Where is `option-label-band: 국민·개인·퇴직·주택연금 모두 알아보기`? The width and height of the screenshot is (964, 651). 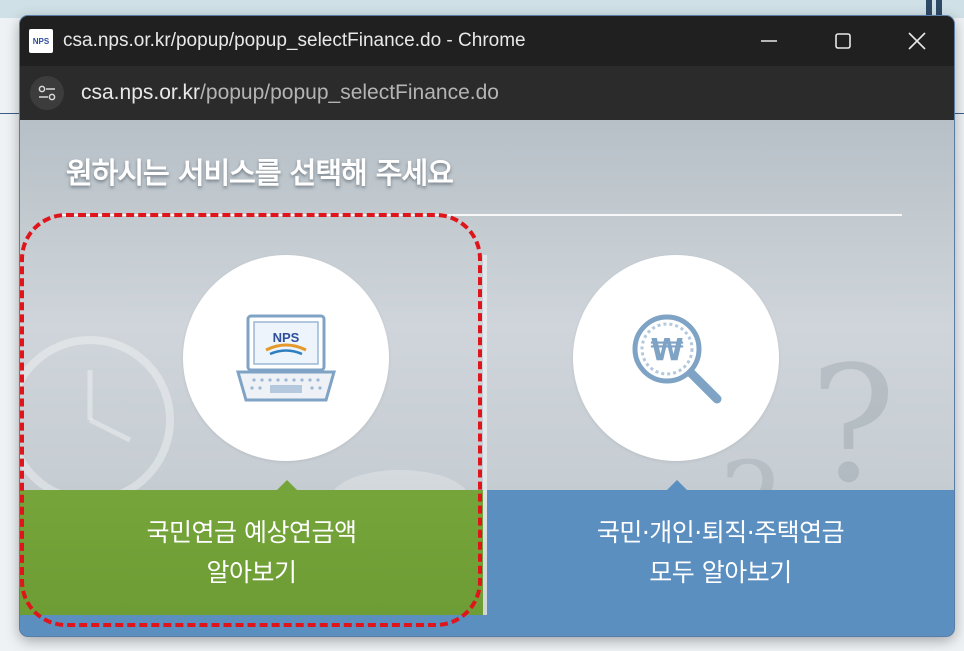 option-label-band: 국민·개인·퇴직·주택연금 모두 알아보기 is located at coordinates (720, 547).